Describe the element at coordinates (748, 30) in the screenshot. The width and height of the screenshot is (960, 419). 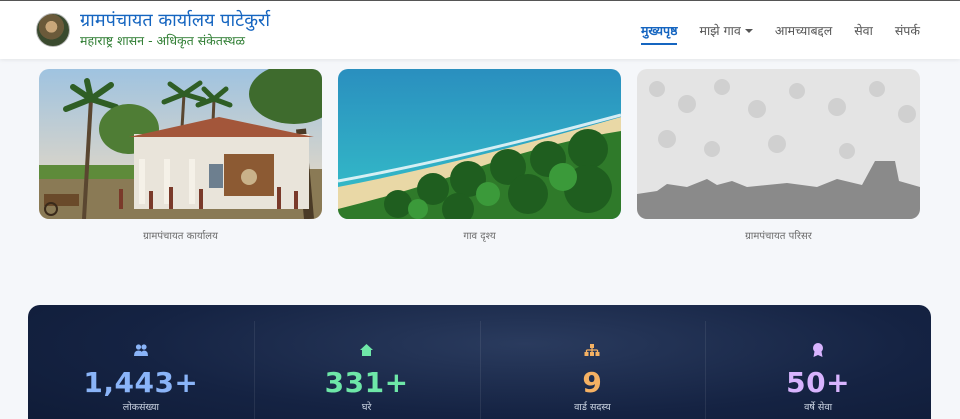
I see `caret-down-icon` at that location.